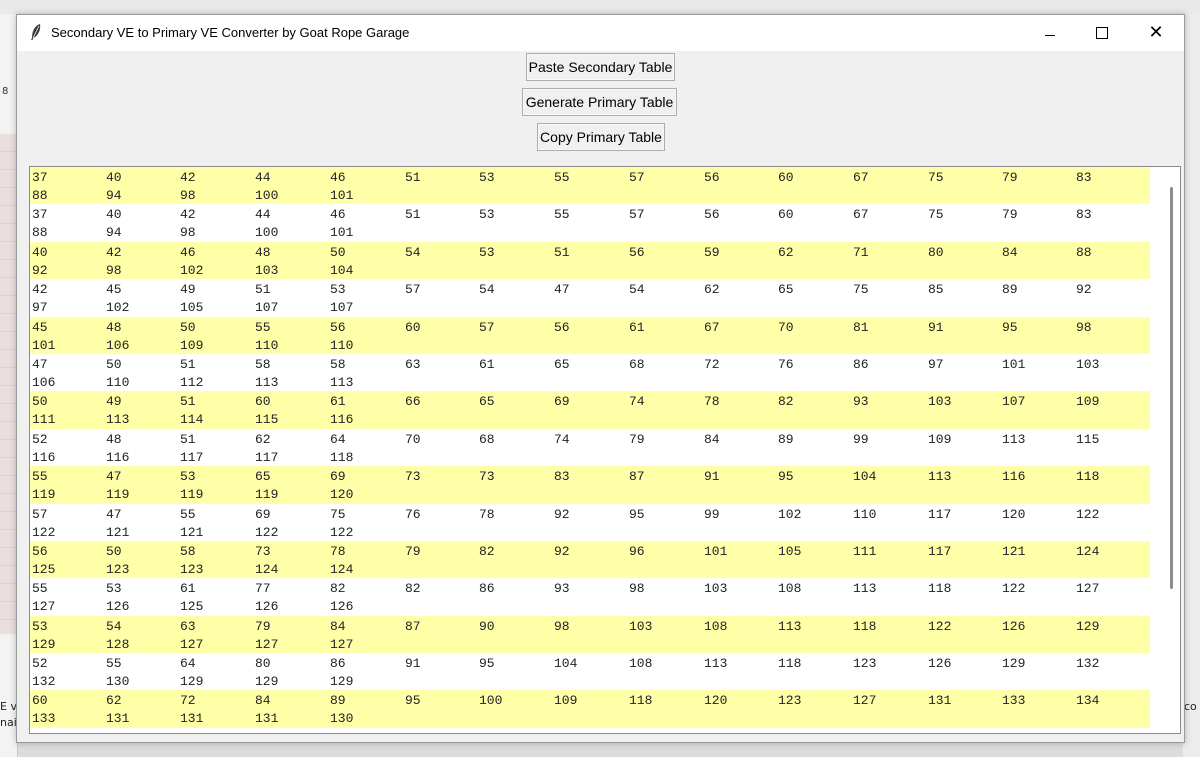 The height and width of the screenshot is (757, 1200). I want to click on close-button: ✕, so click(1156, 33).